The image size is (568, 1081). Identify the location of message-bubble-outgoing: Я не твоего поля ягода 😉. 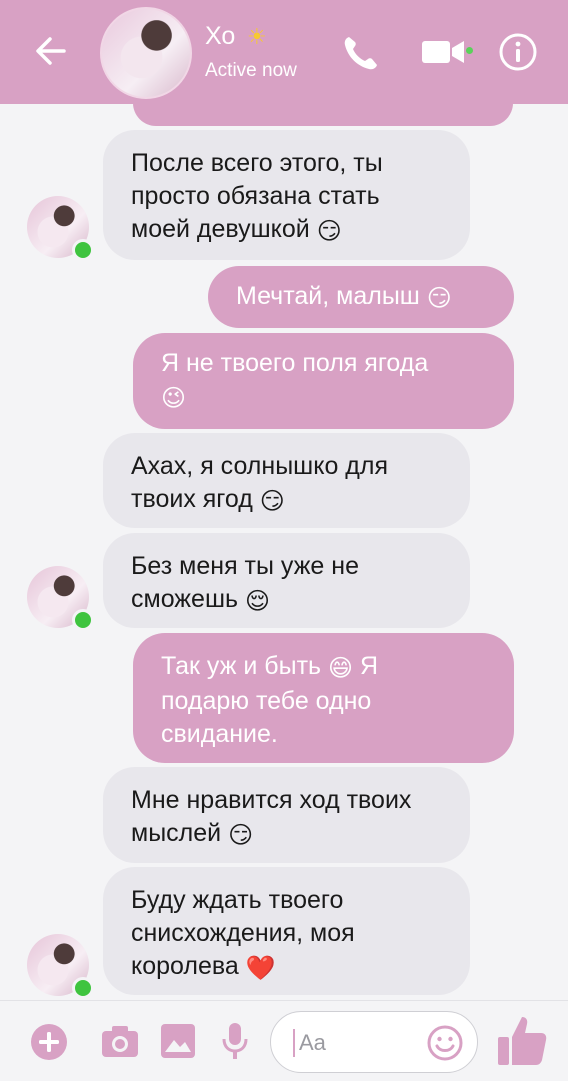
(323, 381).